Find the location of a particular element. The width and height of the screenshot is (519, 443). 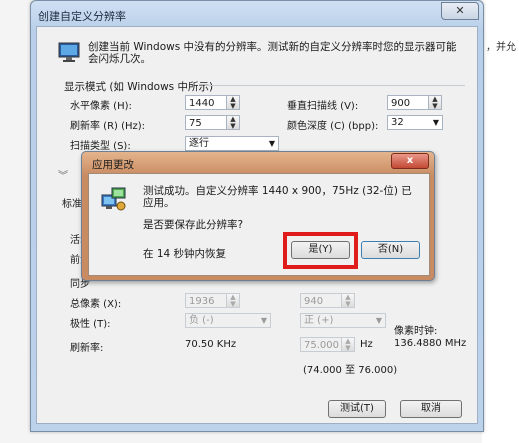

collapse-chevron-icon: ︾ is located at coordinates (63, 174).